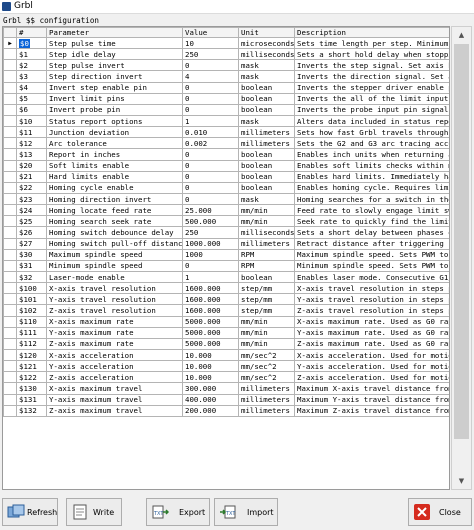 The height and width of the screenshot is (530, 474). I want to click on row-selector: ▶, so click(10, 43).